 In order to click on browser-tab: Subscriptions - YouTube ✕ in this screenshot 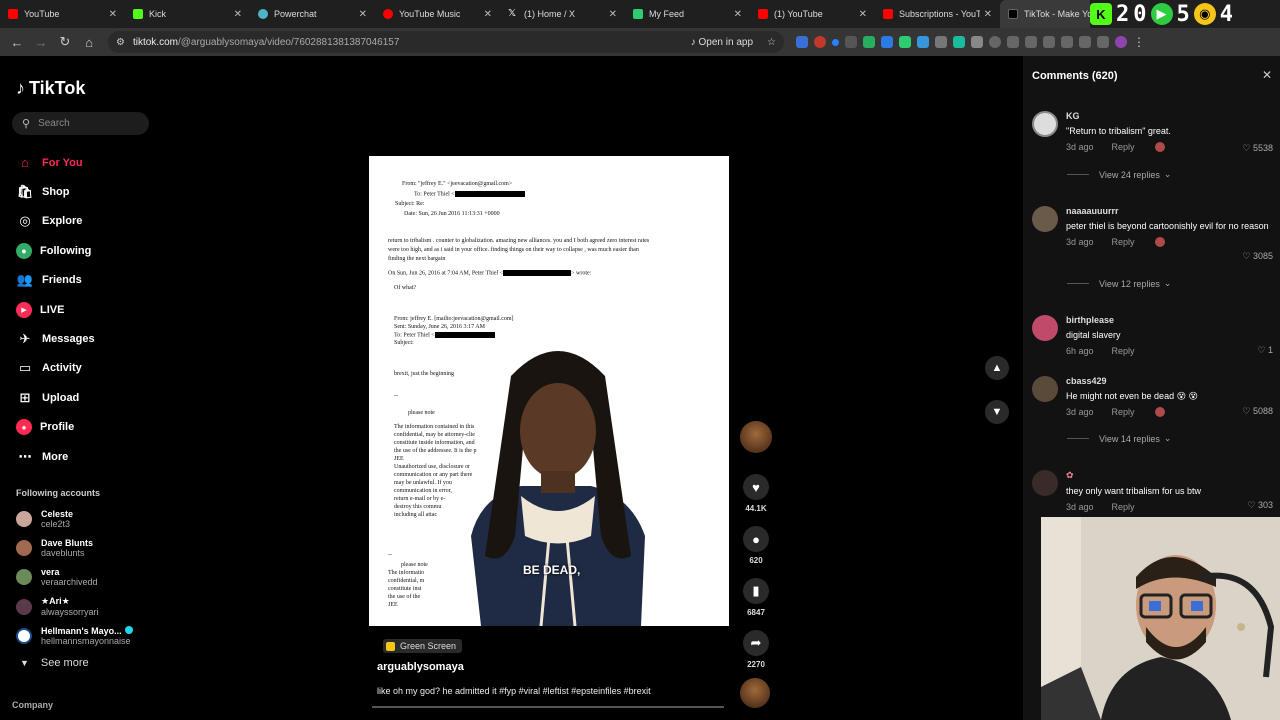, I will do `click(937, 14)`.